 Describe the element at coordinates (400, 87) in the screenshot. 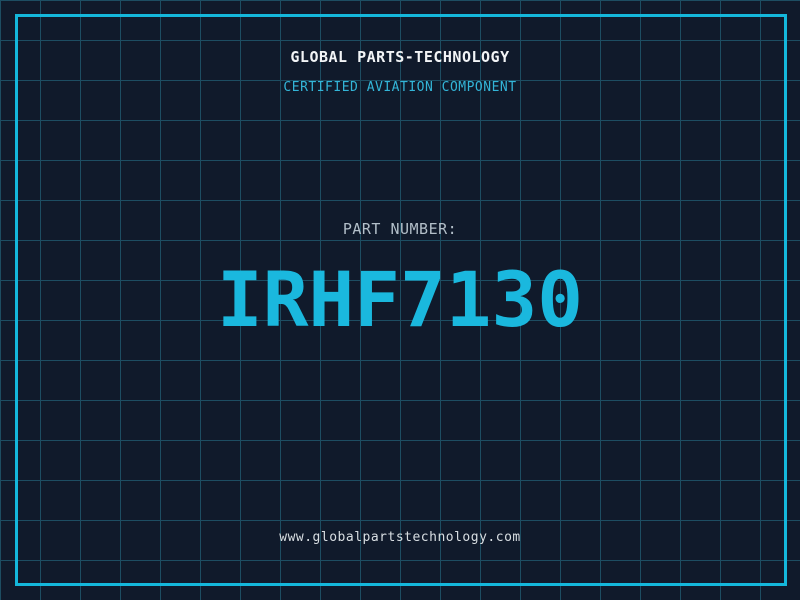

I see `certification-subtitle: CERTIFIED AVIATION COMPONENT` at that location.